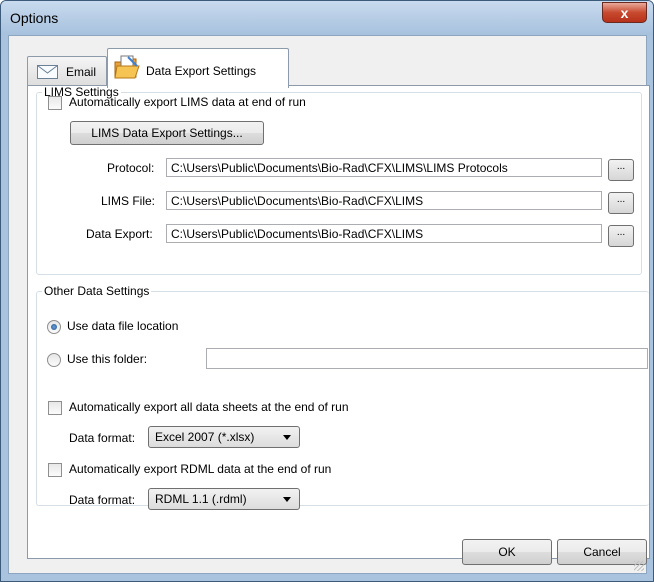  I want to click on tab-email-label: Email, so click(81, 72).